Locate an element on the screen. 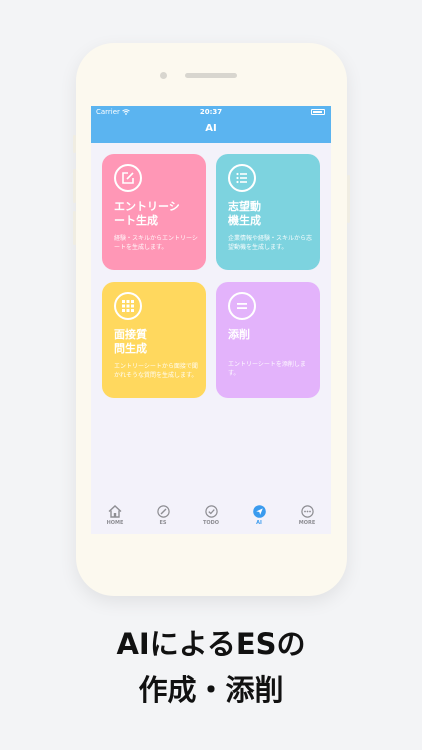 The image size is (422, 750). earpiece-speaker is located at coordinates (211, 75).